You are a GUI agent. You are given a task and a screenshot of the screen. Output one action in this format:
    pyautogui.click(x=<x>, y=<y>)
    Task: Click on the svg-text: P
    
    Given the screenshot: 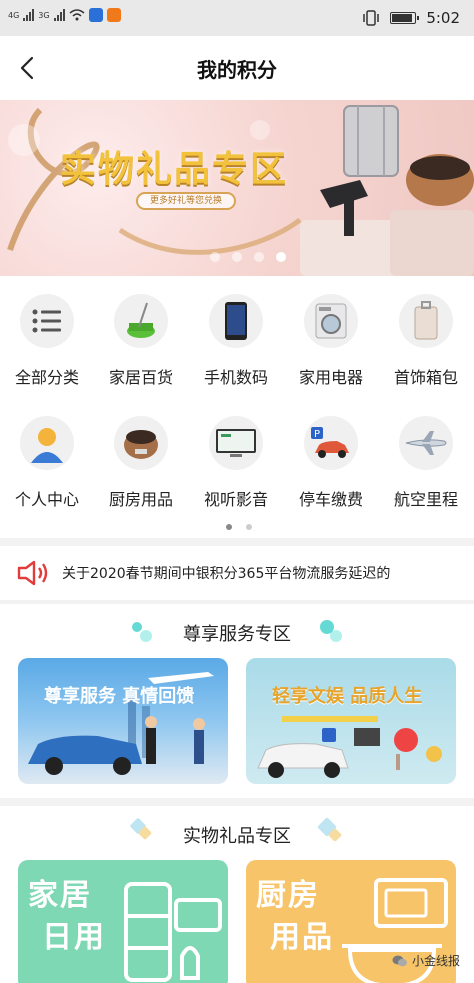 What is the action you would take?
    pyautogui.click(x=317, y=434)
    